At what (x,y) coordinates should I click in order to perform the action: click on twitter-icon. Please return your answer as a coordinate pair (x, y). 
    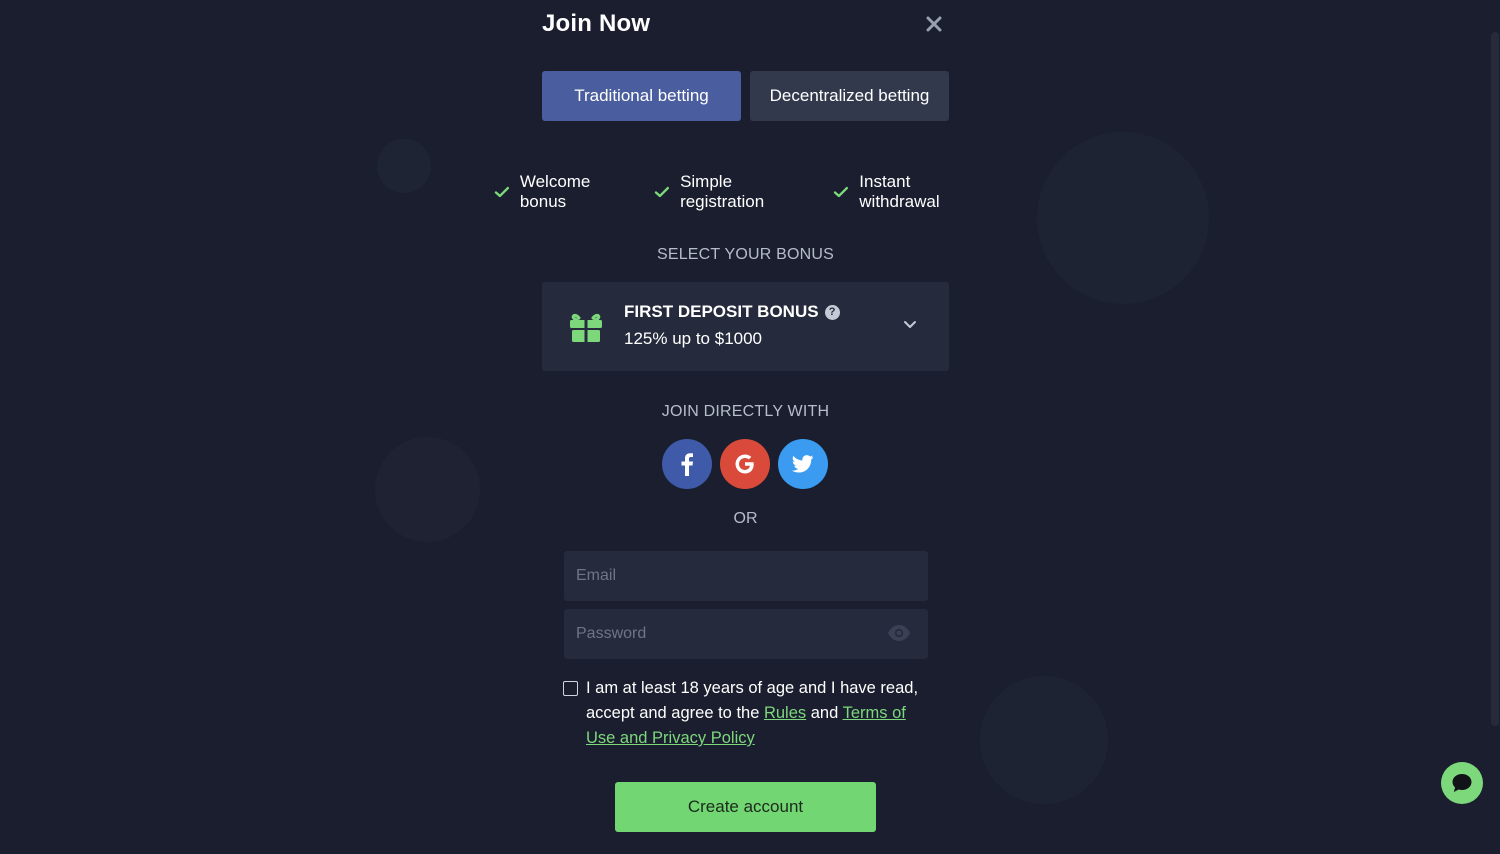
    Looking at the image, I should click on (803, 464).